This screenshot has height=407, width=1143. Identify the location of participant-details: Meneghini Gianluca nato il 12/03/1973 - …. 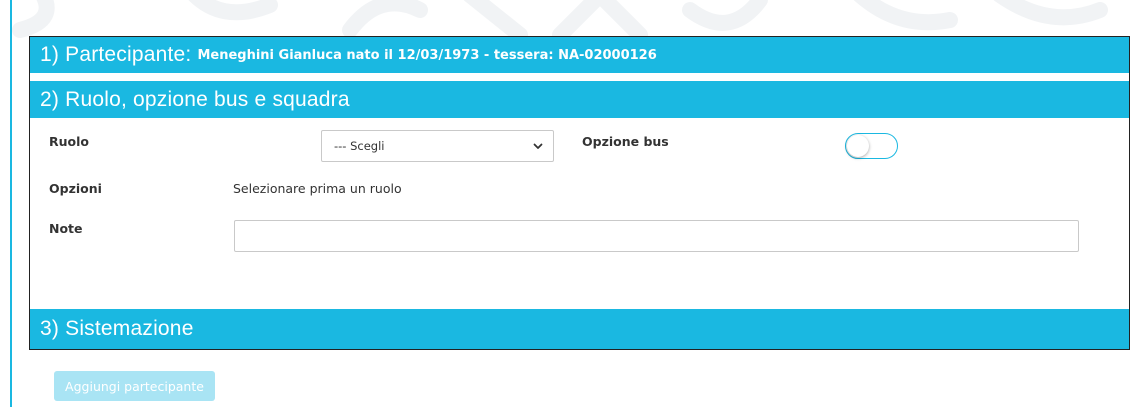
(427, 55).